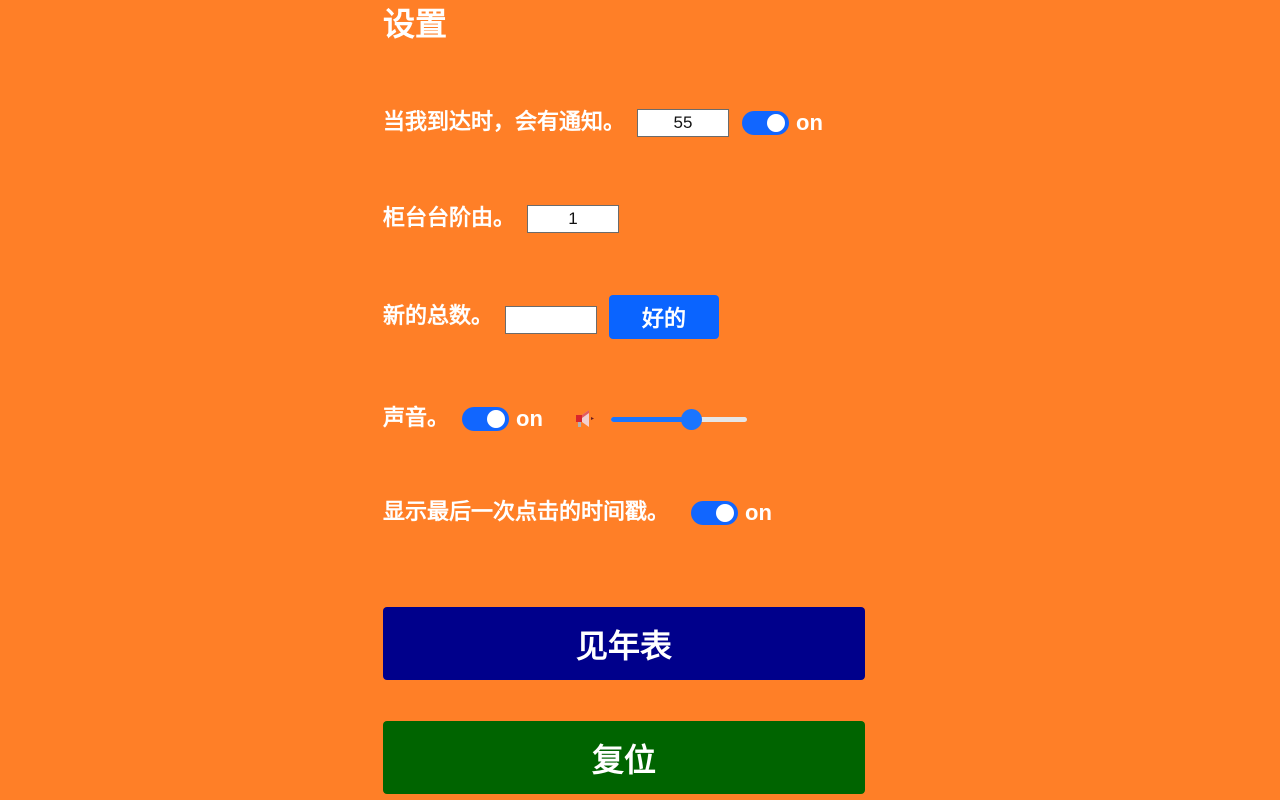  I want to click on sound-label: 声音。, so click(416, 418).